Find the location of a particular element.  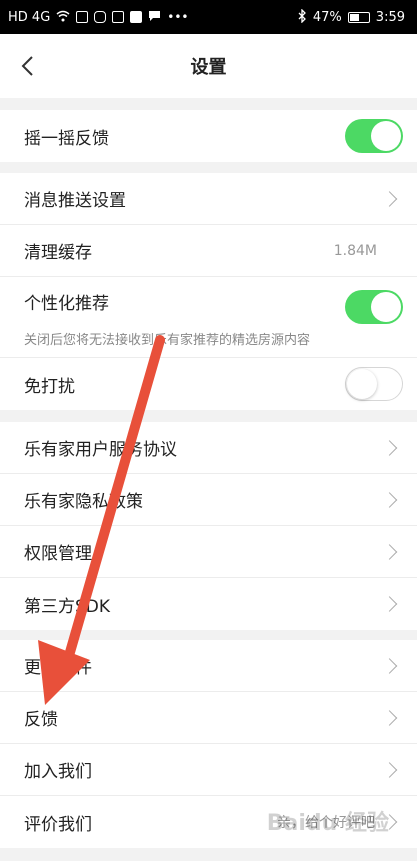

no-disturb-toggle is located at coordinates (374, 384).